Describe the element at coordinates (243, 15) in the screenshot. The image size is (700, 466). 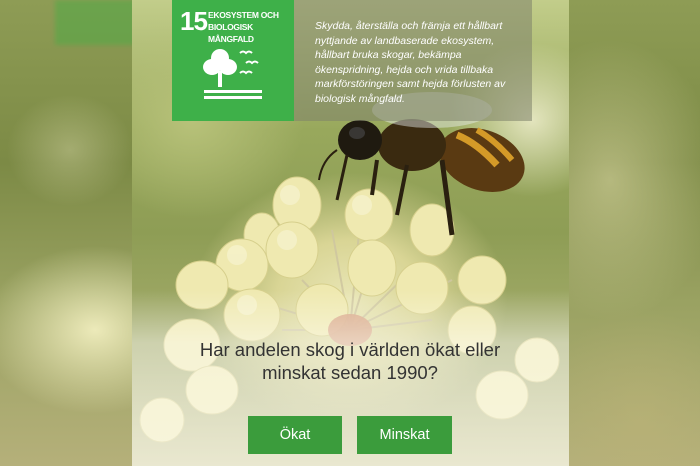
I see `sdg-title-line1: EKOSYSTEM OCH` at that location.